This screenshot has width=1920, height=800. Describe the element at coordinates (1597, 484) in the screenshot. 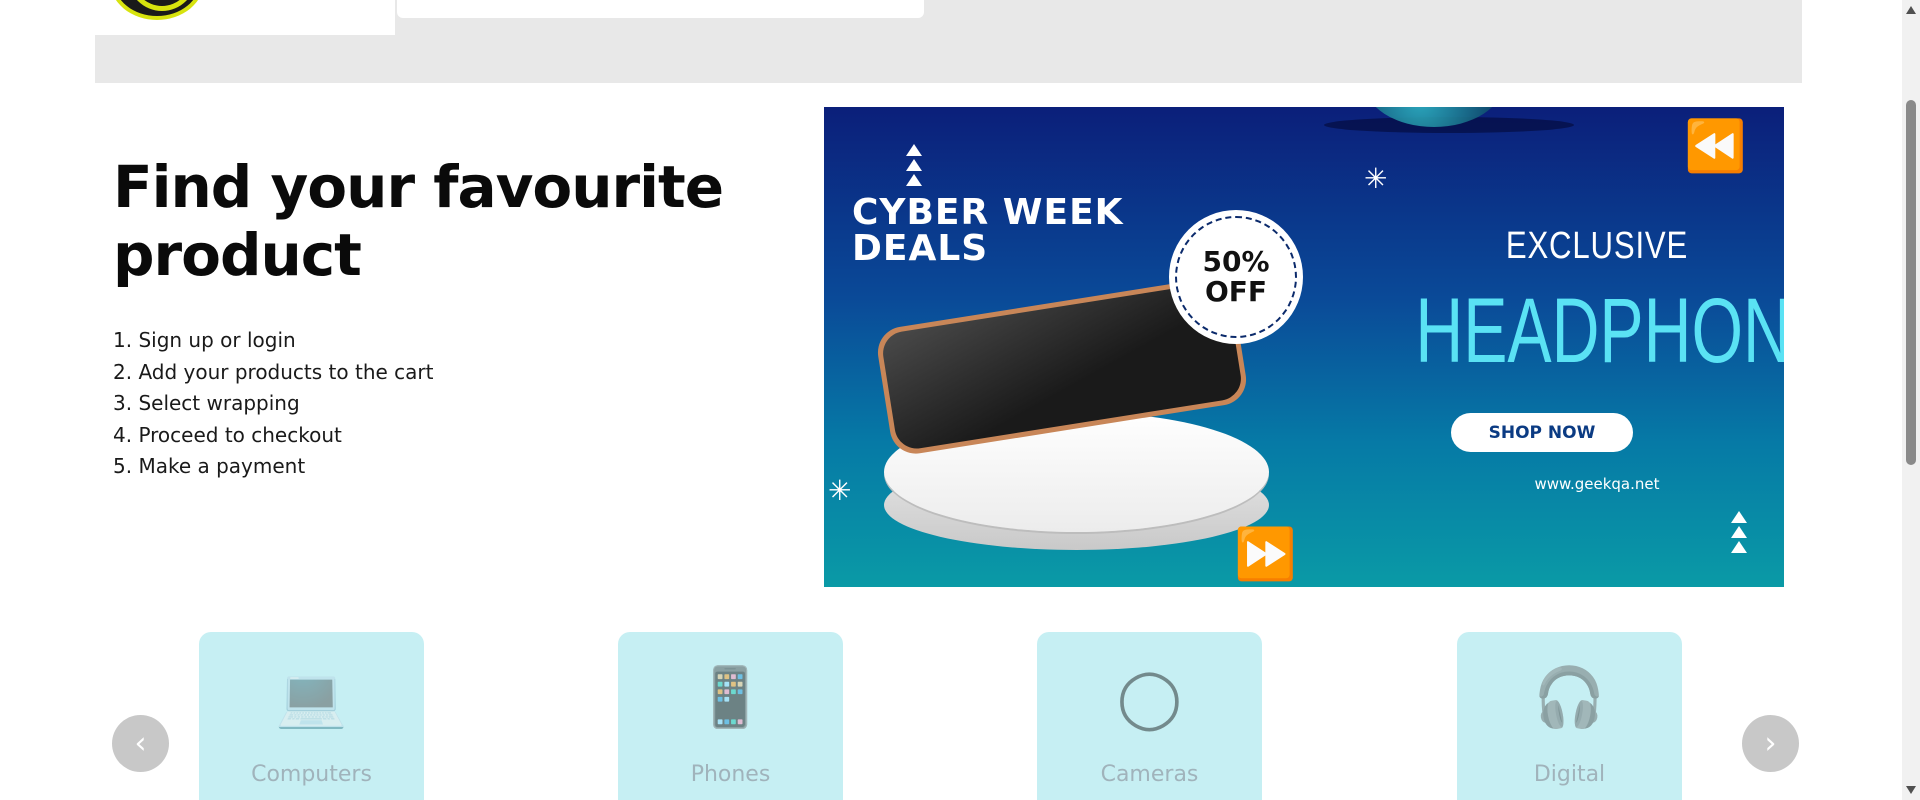

I see `banner-site-url: www.geekqa.net` at that location.